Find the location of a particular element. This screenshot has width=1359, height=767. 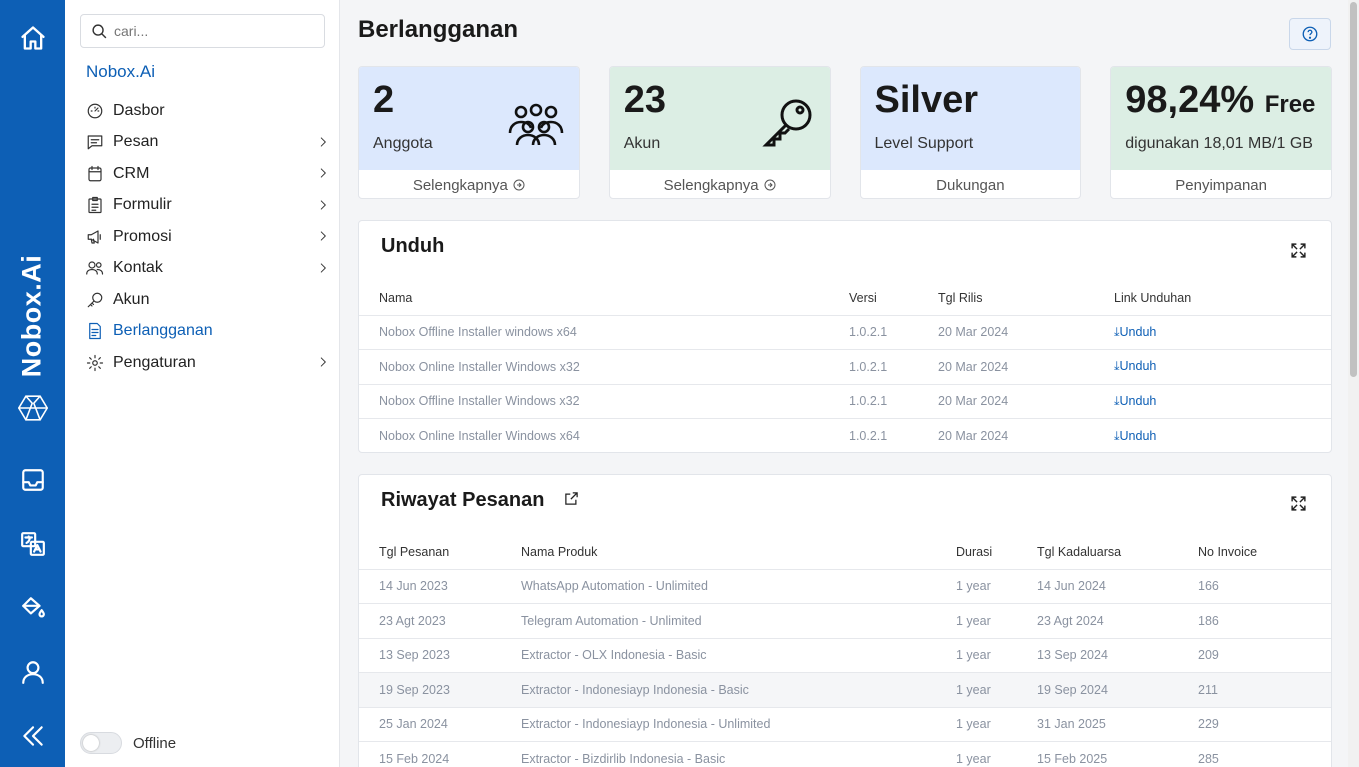

column-header: Tgl Rilis is located at coordinates (1006, 298).